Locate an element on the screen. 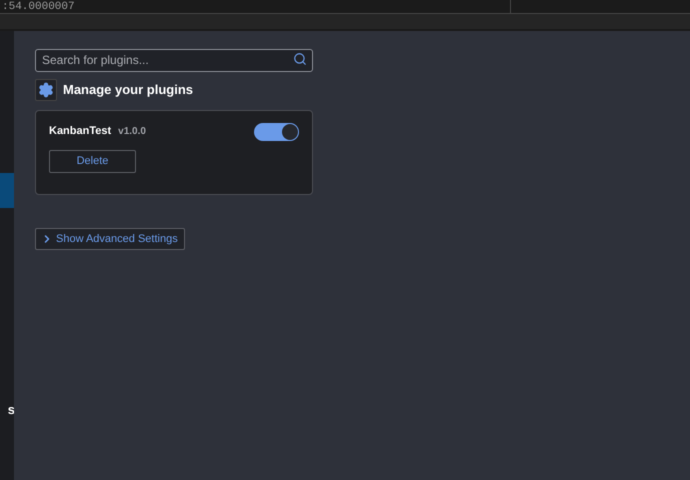 This screenshot has width=690, height=480. search-icon is located at coordinates (300, 59).